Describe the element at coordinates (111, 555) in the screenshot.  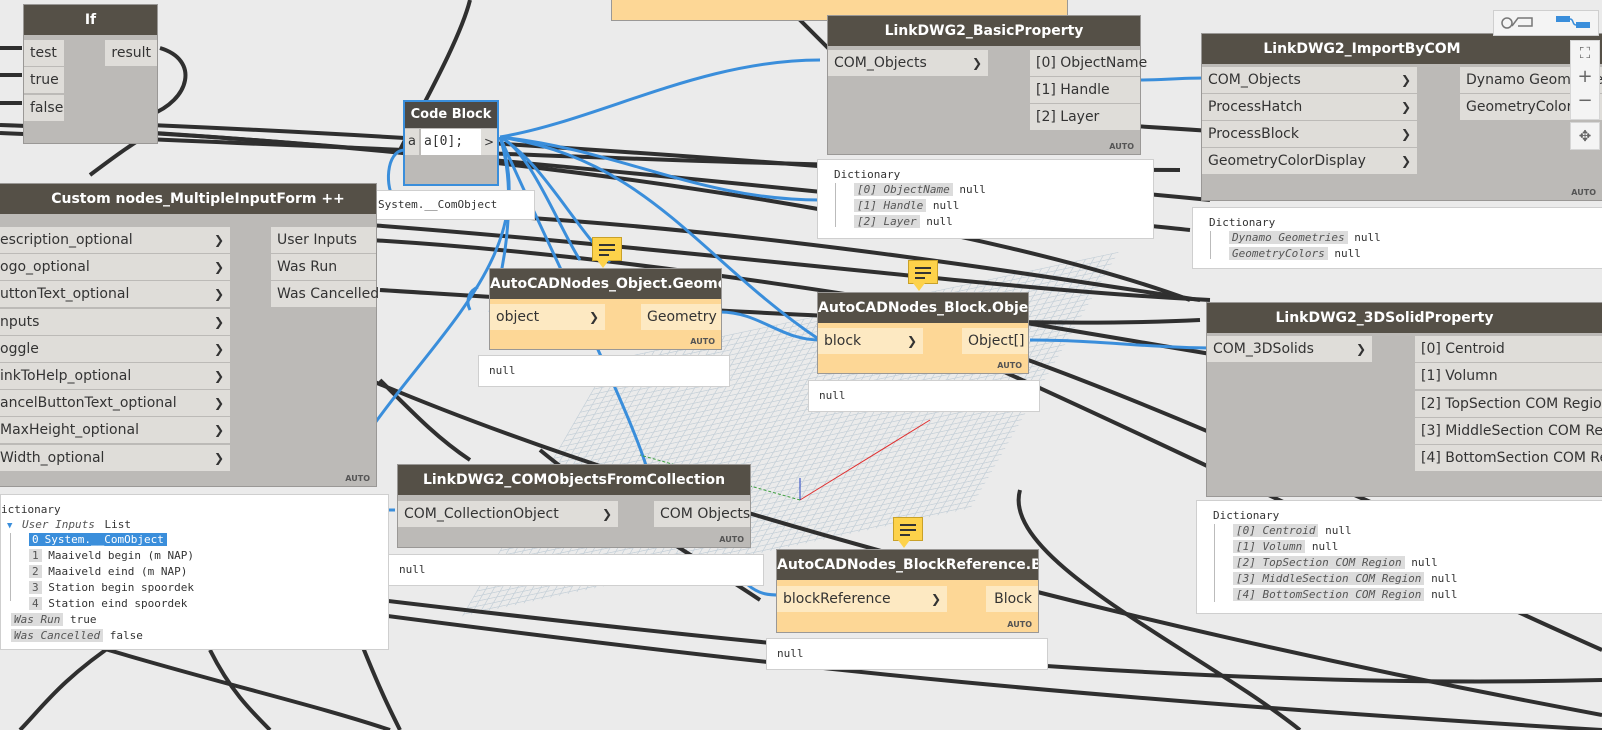
I see `preview-list-item: 1 Maaiveld begin (m NAP)` at that location.